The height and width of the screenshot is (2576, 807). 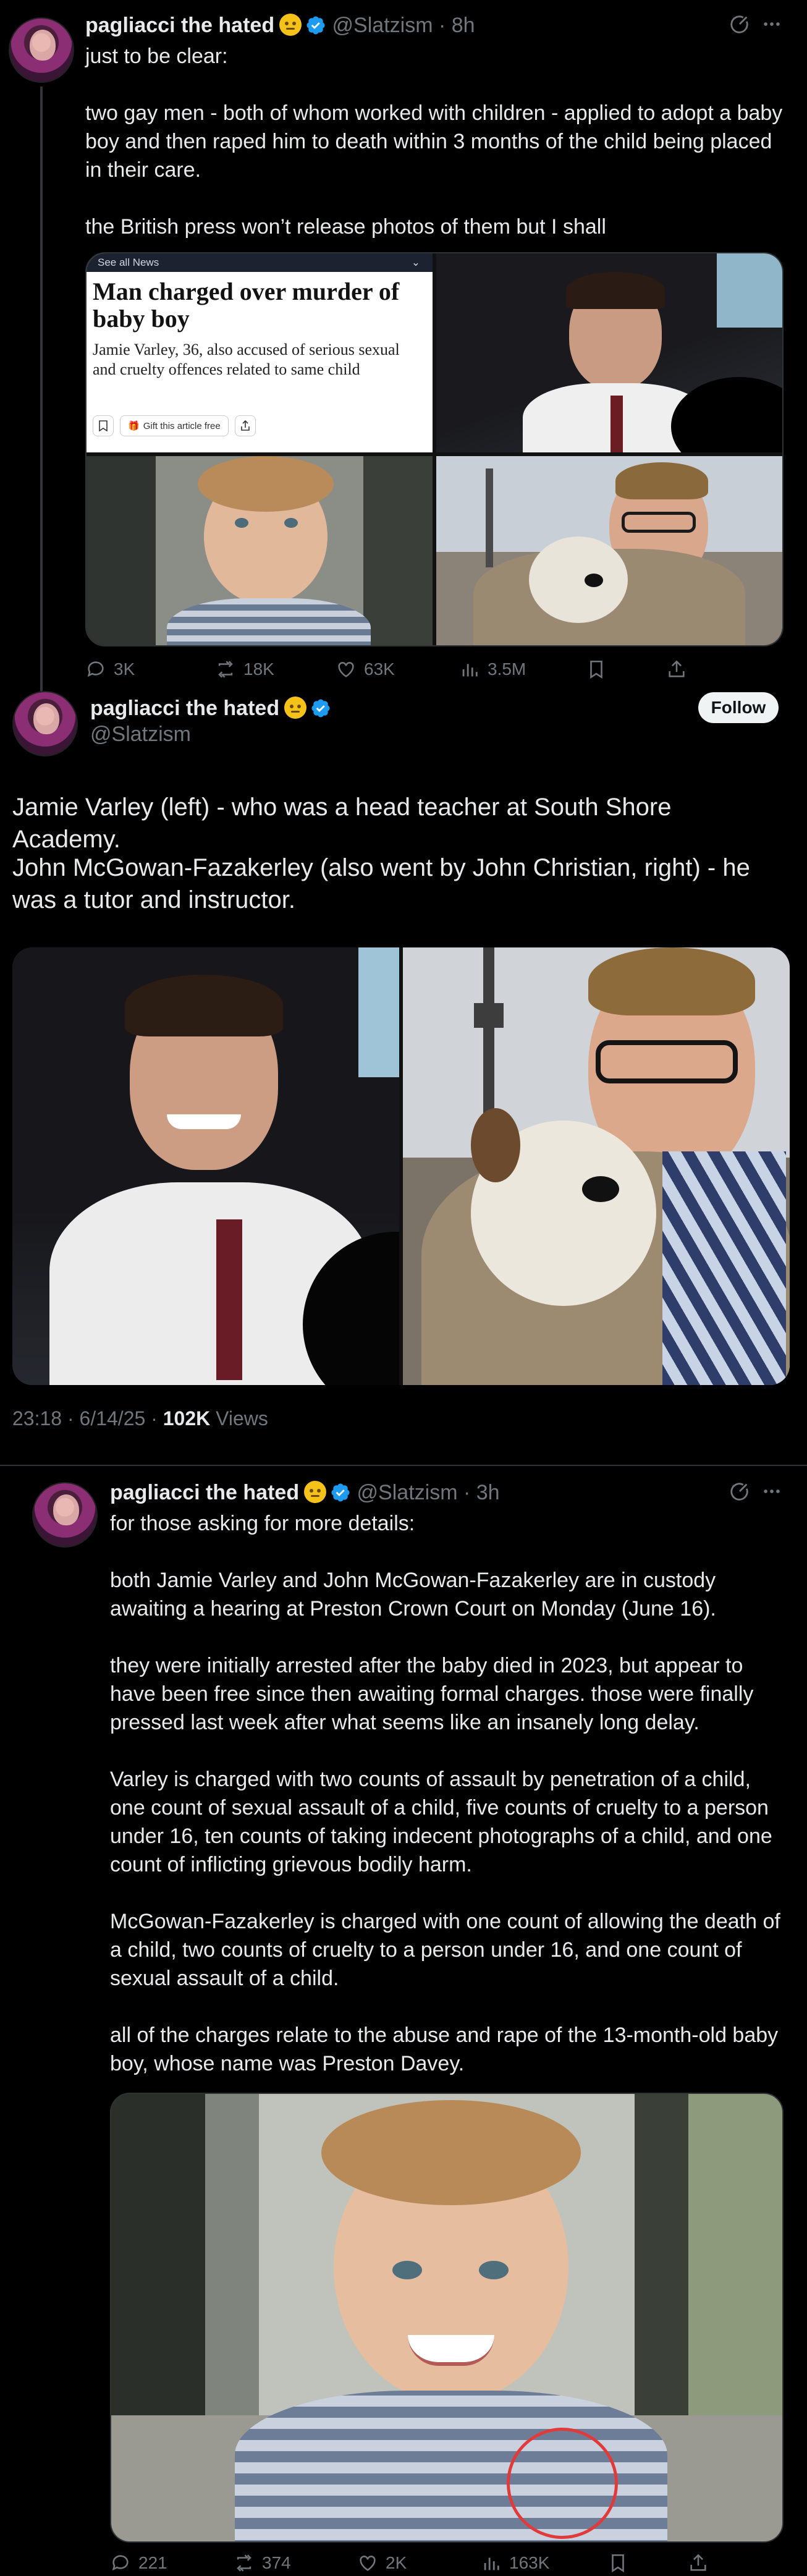 I want to click on views-label: Views, so click(x=239, y=1418).